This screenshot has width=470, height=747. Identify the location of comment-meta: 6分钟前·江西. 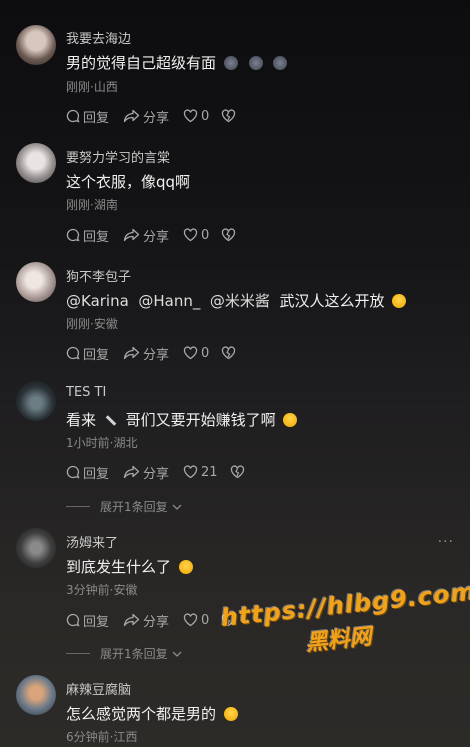
(102, 737).